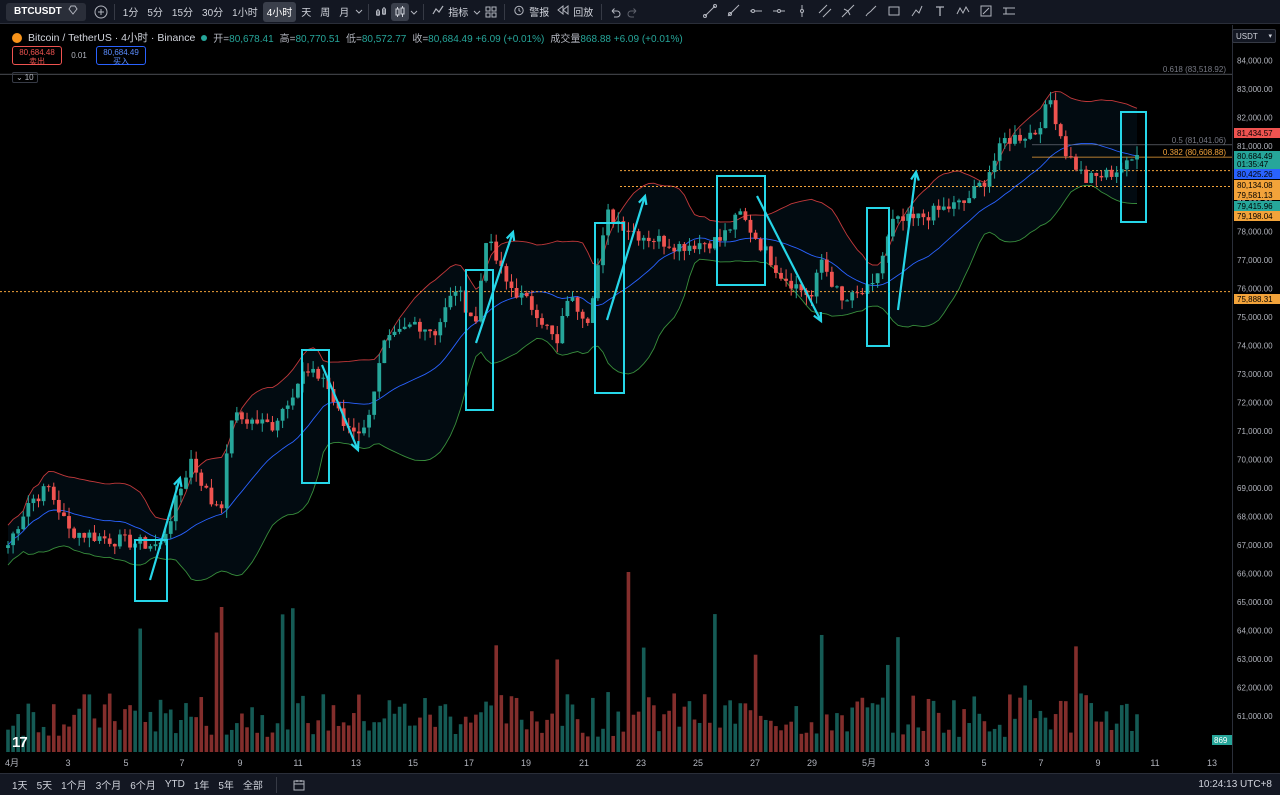 The image size is (1280, 795). Describe the element at coordinates (46, 11) in the screenshot. I see `symbol-search-button: BTCUSDT` at that location.